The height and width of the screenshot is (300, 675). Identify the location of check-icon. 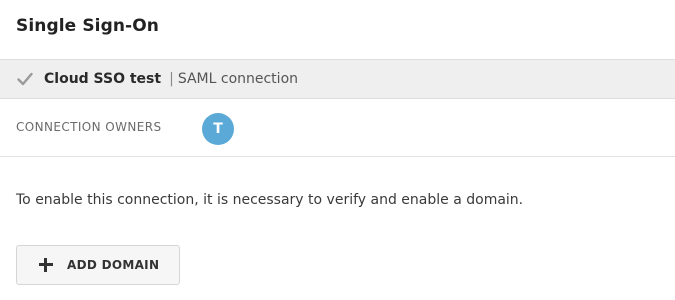
(25, 79).